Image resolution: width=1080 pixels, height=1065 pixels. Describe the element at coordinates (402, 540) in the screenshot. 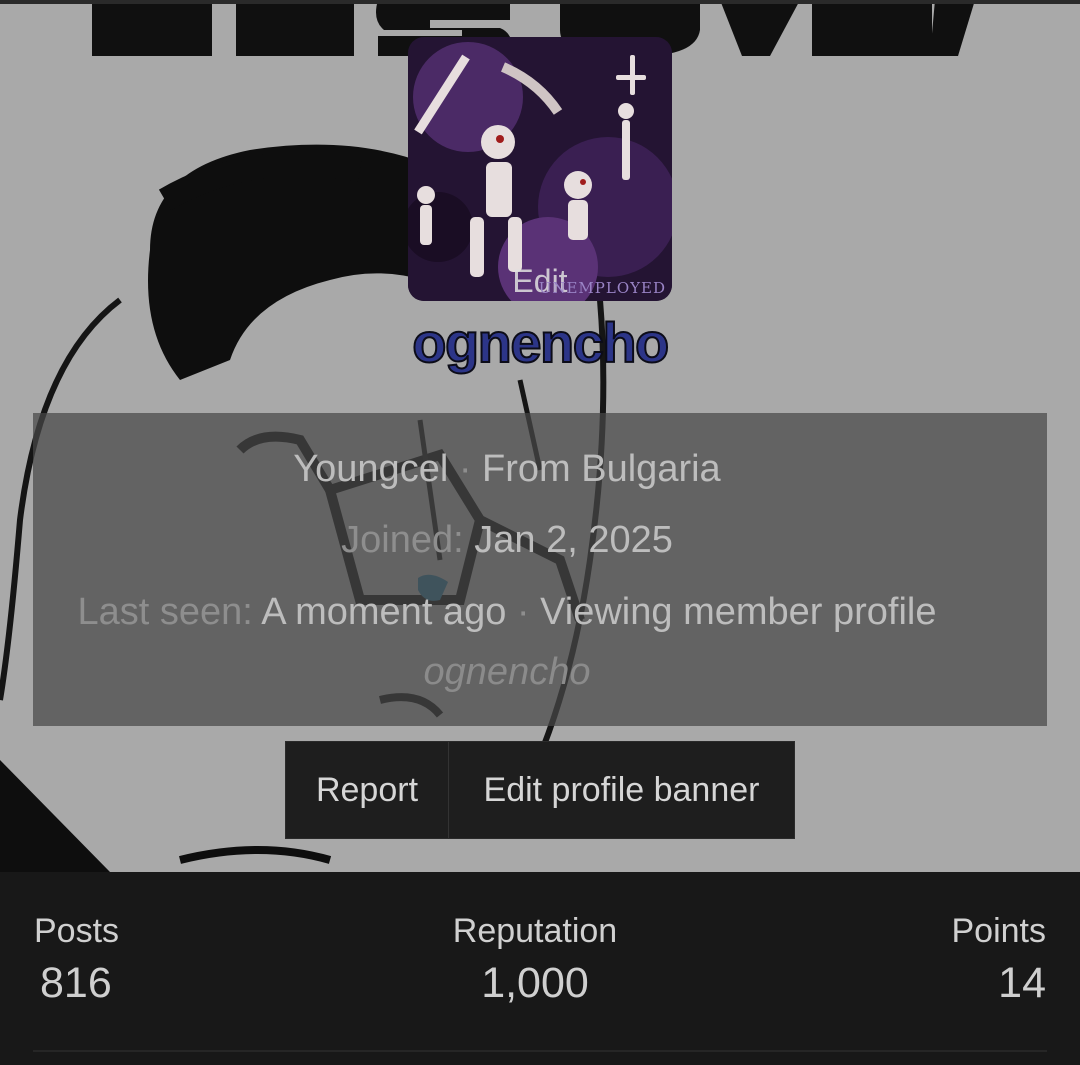

I see `joined-label: Joined:` at that location.